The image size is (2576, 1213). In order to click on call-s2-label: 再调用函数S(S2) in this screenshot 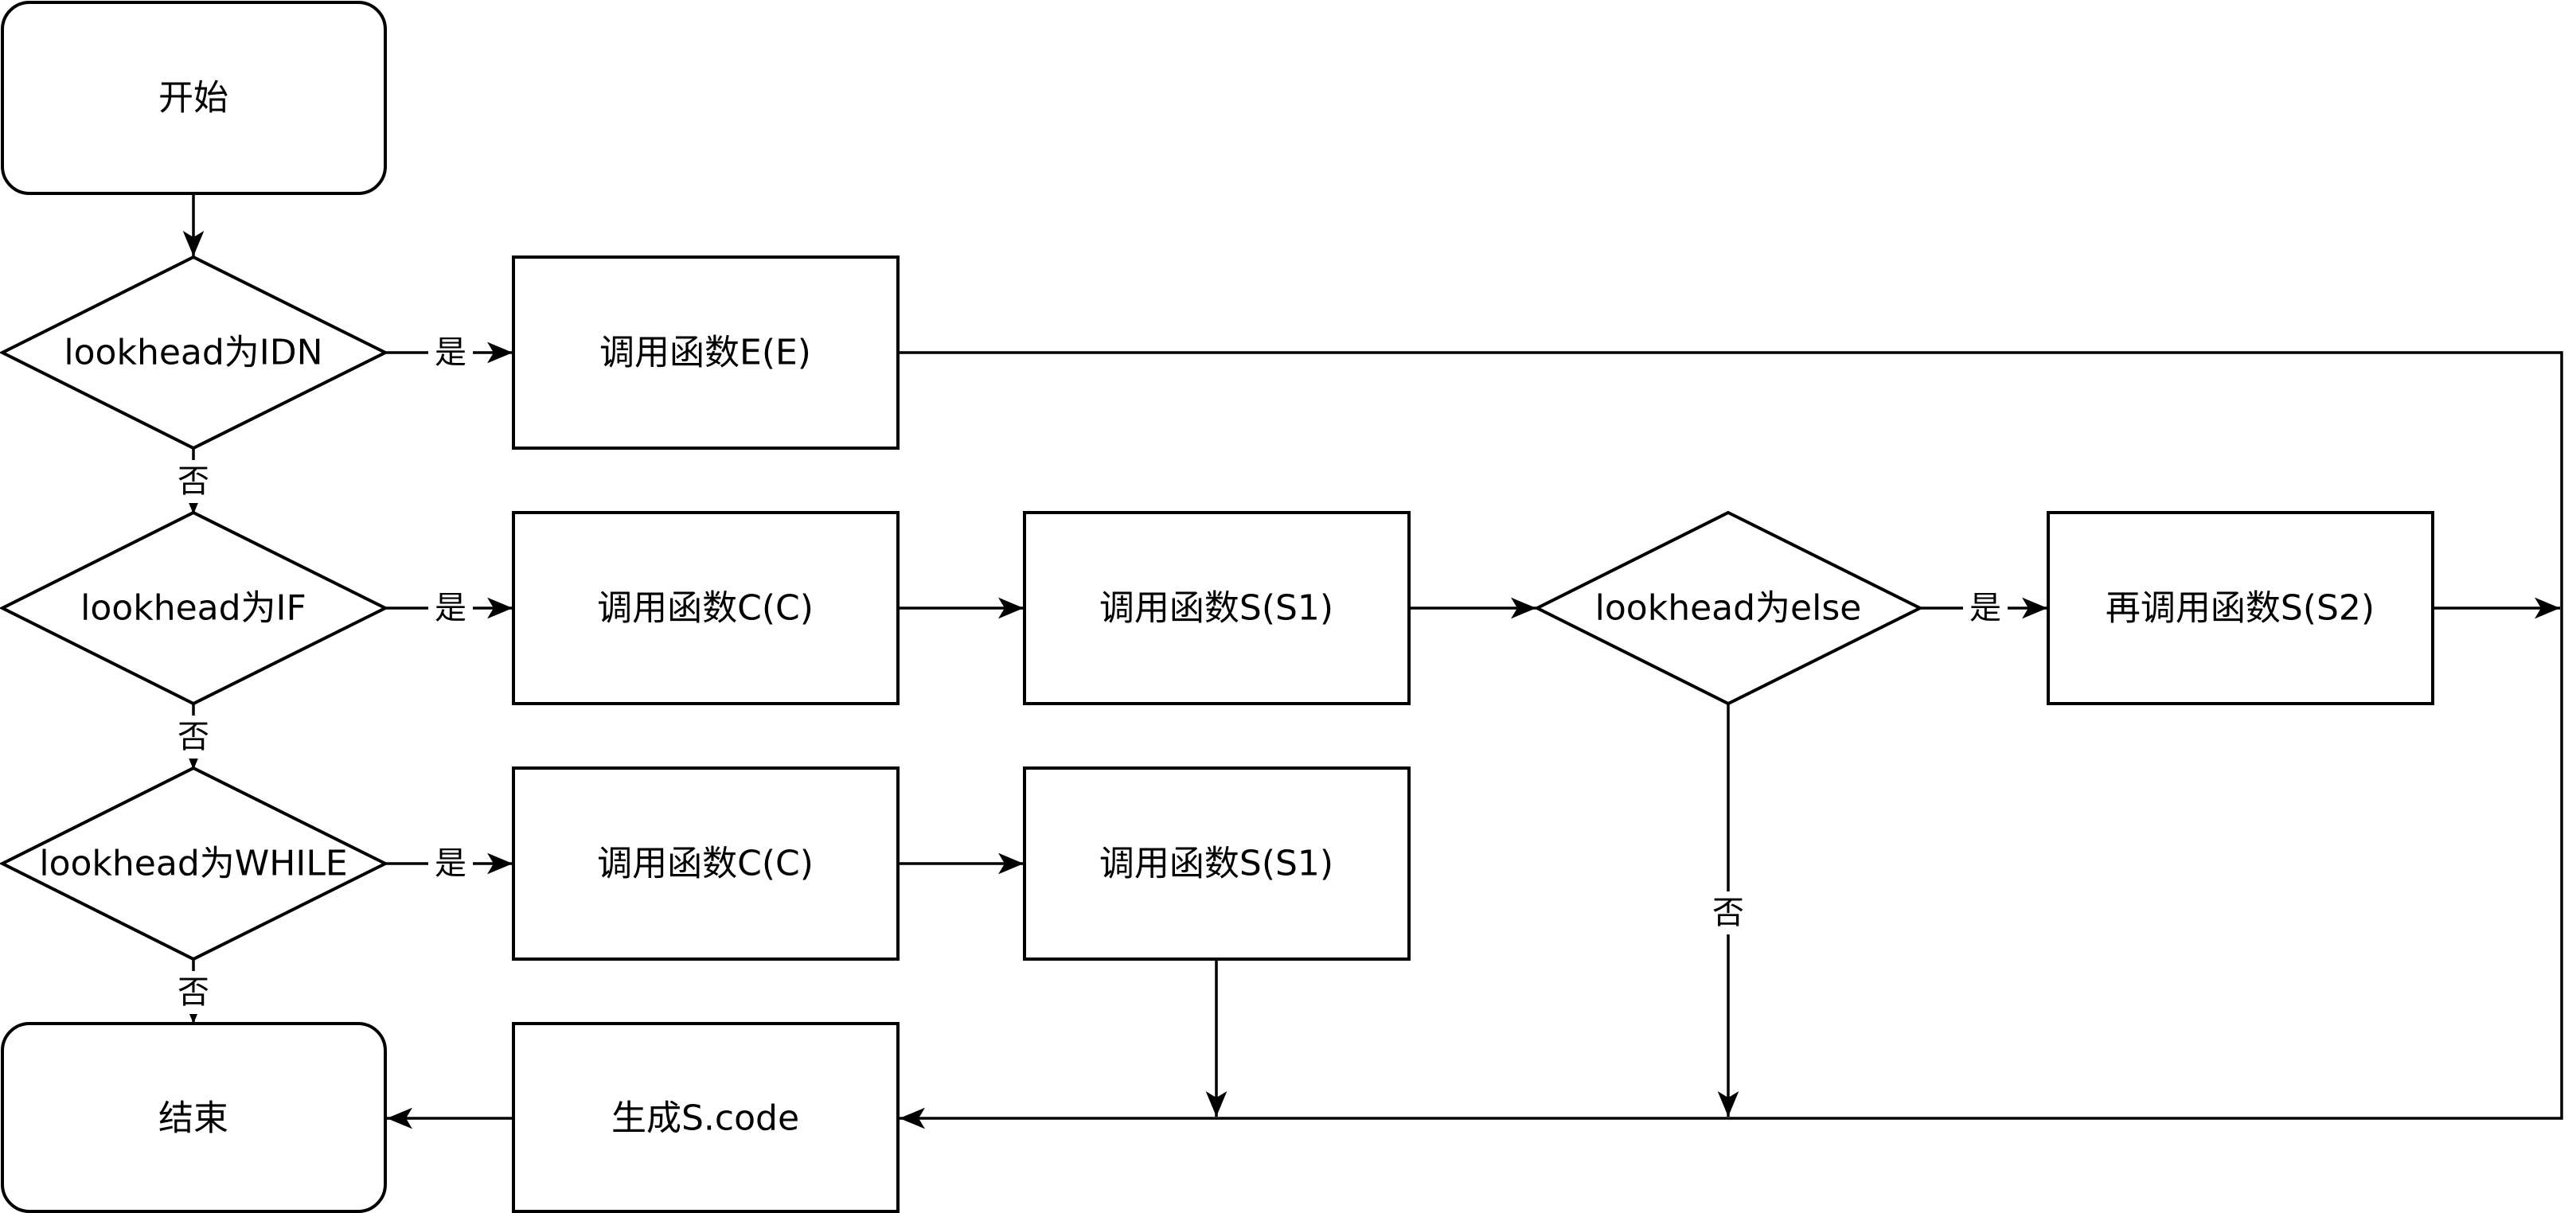, I will do `click(2240, 608)`.